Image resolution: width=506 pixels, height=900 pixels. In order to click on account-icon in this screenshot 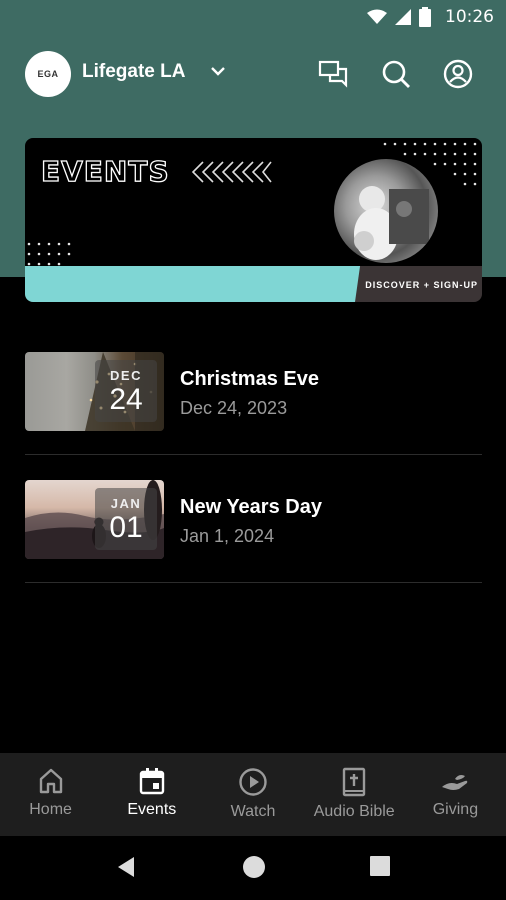, I will do `click(458, 74)`.